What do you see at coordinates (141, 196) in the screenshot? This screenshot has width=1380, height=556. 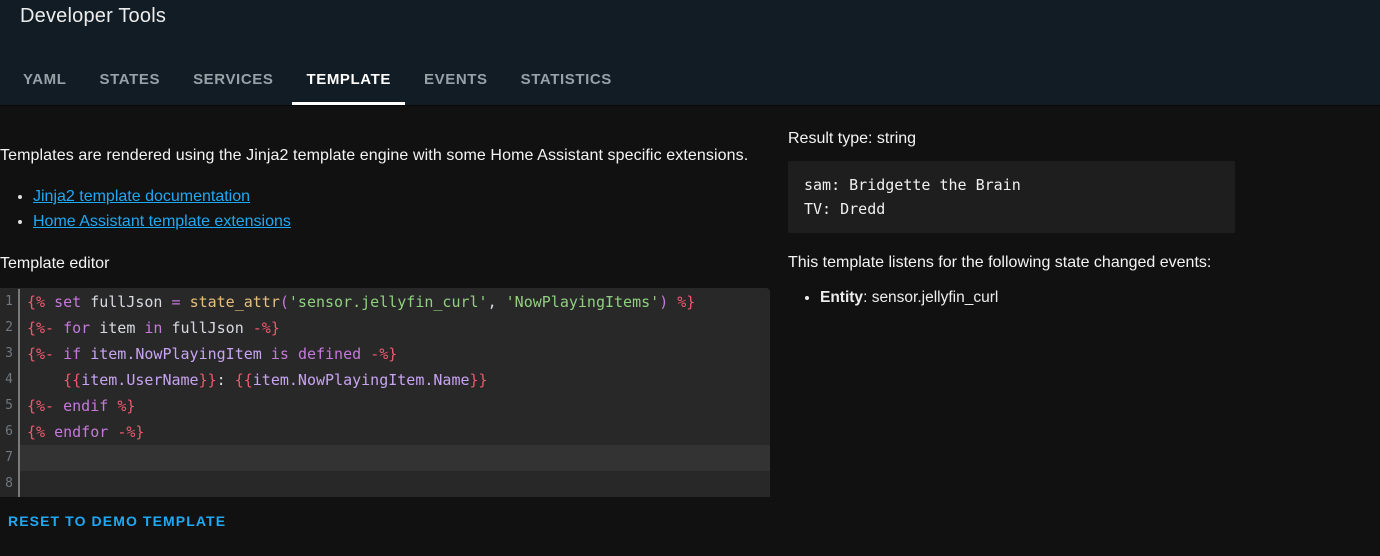 I see `doc-link: Jinja2 template documentation` at bounding box center [141, 196].